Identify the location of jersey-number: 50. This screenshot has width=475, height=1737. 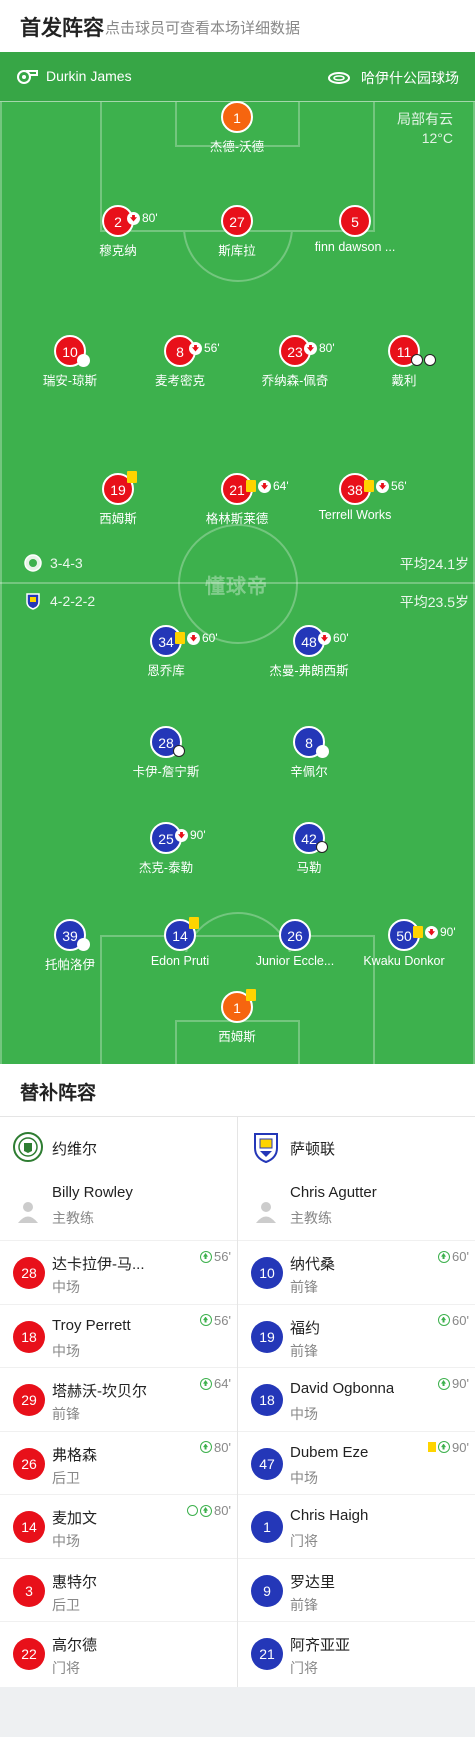
(404, 936).